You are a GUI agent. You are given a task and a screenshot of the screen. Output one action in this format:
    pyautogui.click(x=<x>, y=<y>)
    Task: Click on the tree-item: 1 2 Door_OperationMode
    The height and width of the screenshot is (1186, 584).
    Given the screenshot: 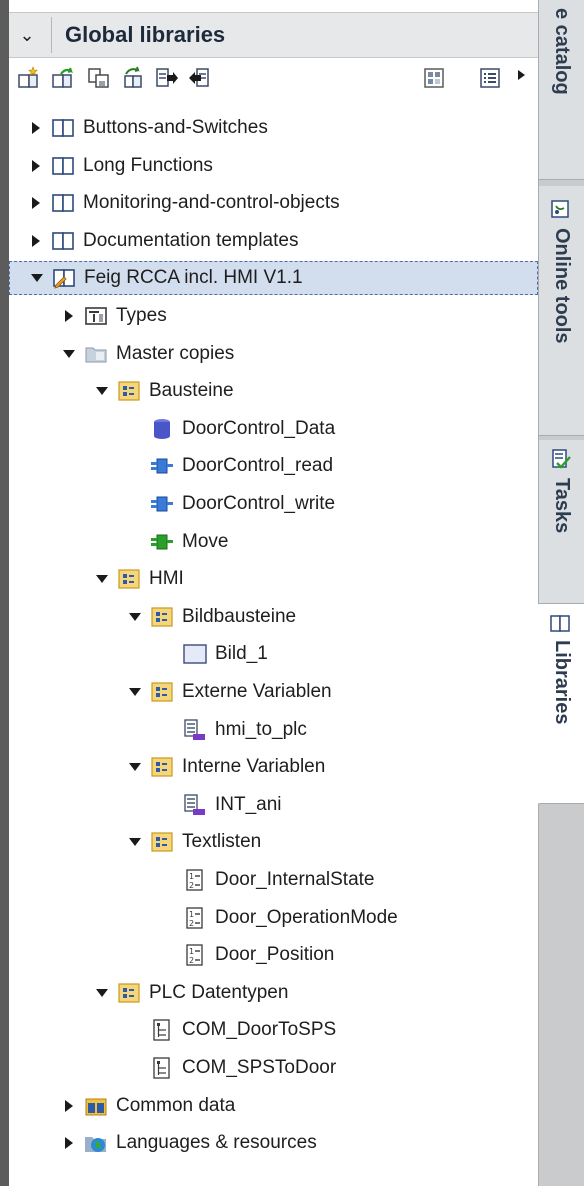 What is the action you would take?
    pyautogui.click(x=279, y=918)
    